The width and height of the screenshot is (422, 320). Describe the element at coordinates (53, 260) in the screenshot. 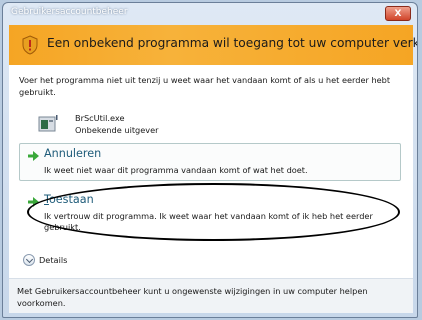

I see `details-label: Details` at that location.